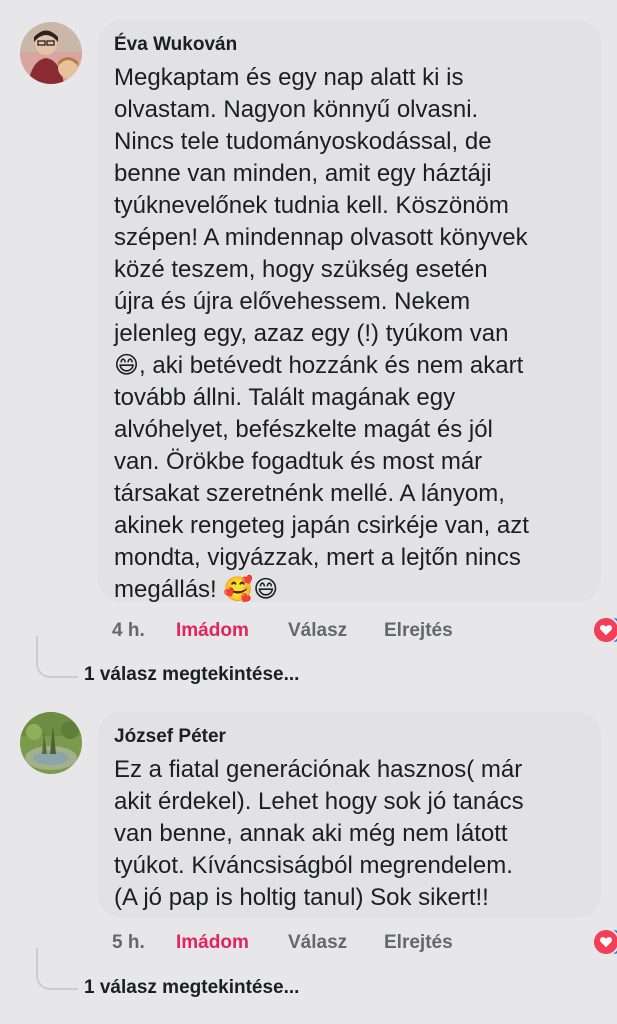 This screenshot has height=1024, width=617. Describe the element at coordinates (128, 943) in the screenshot. I see `comment-timestamp: 5 h.` at that location.